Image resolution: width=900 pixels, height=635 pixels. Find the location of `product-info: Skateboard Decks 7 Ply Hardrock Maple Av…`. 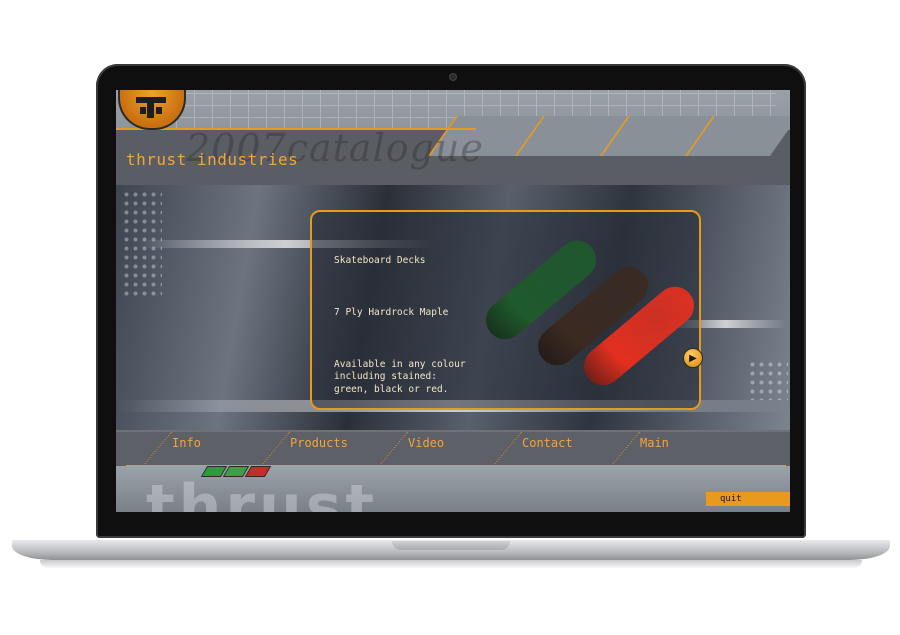

product-info: Skateboard Decks 7 Ply Hardrock Maple Av… is located at coordinates (400, 333).